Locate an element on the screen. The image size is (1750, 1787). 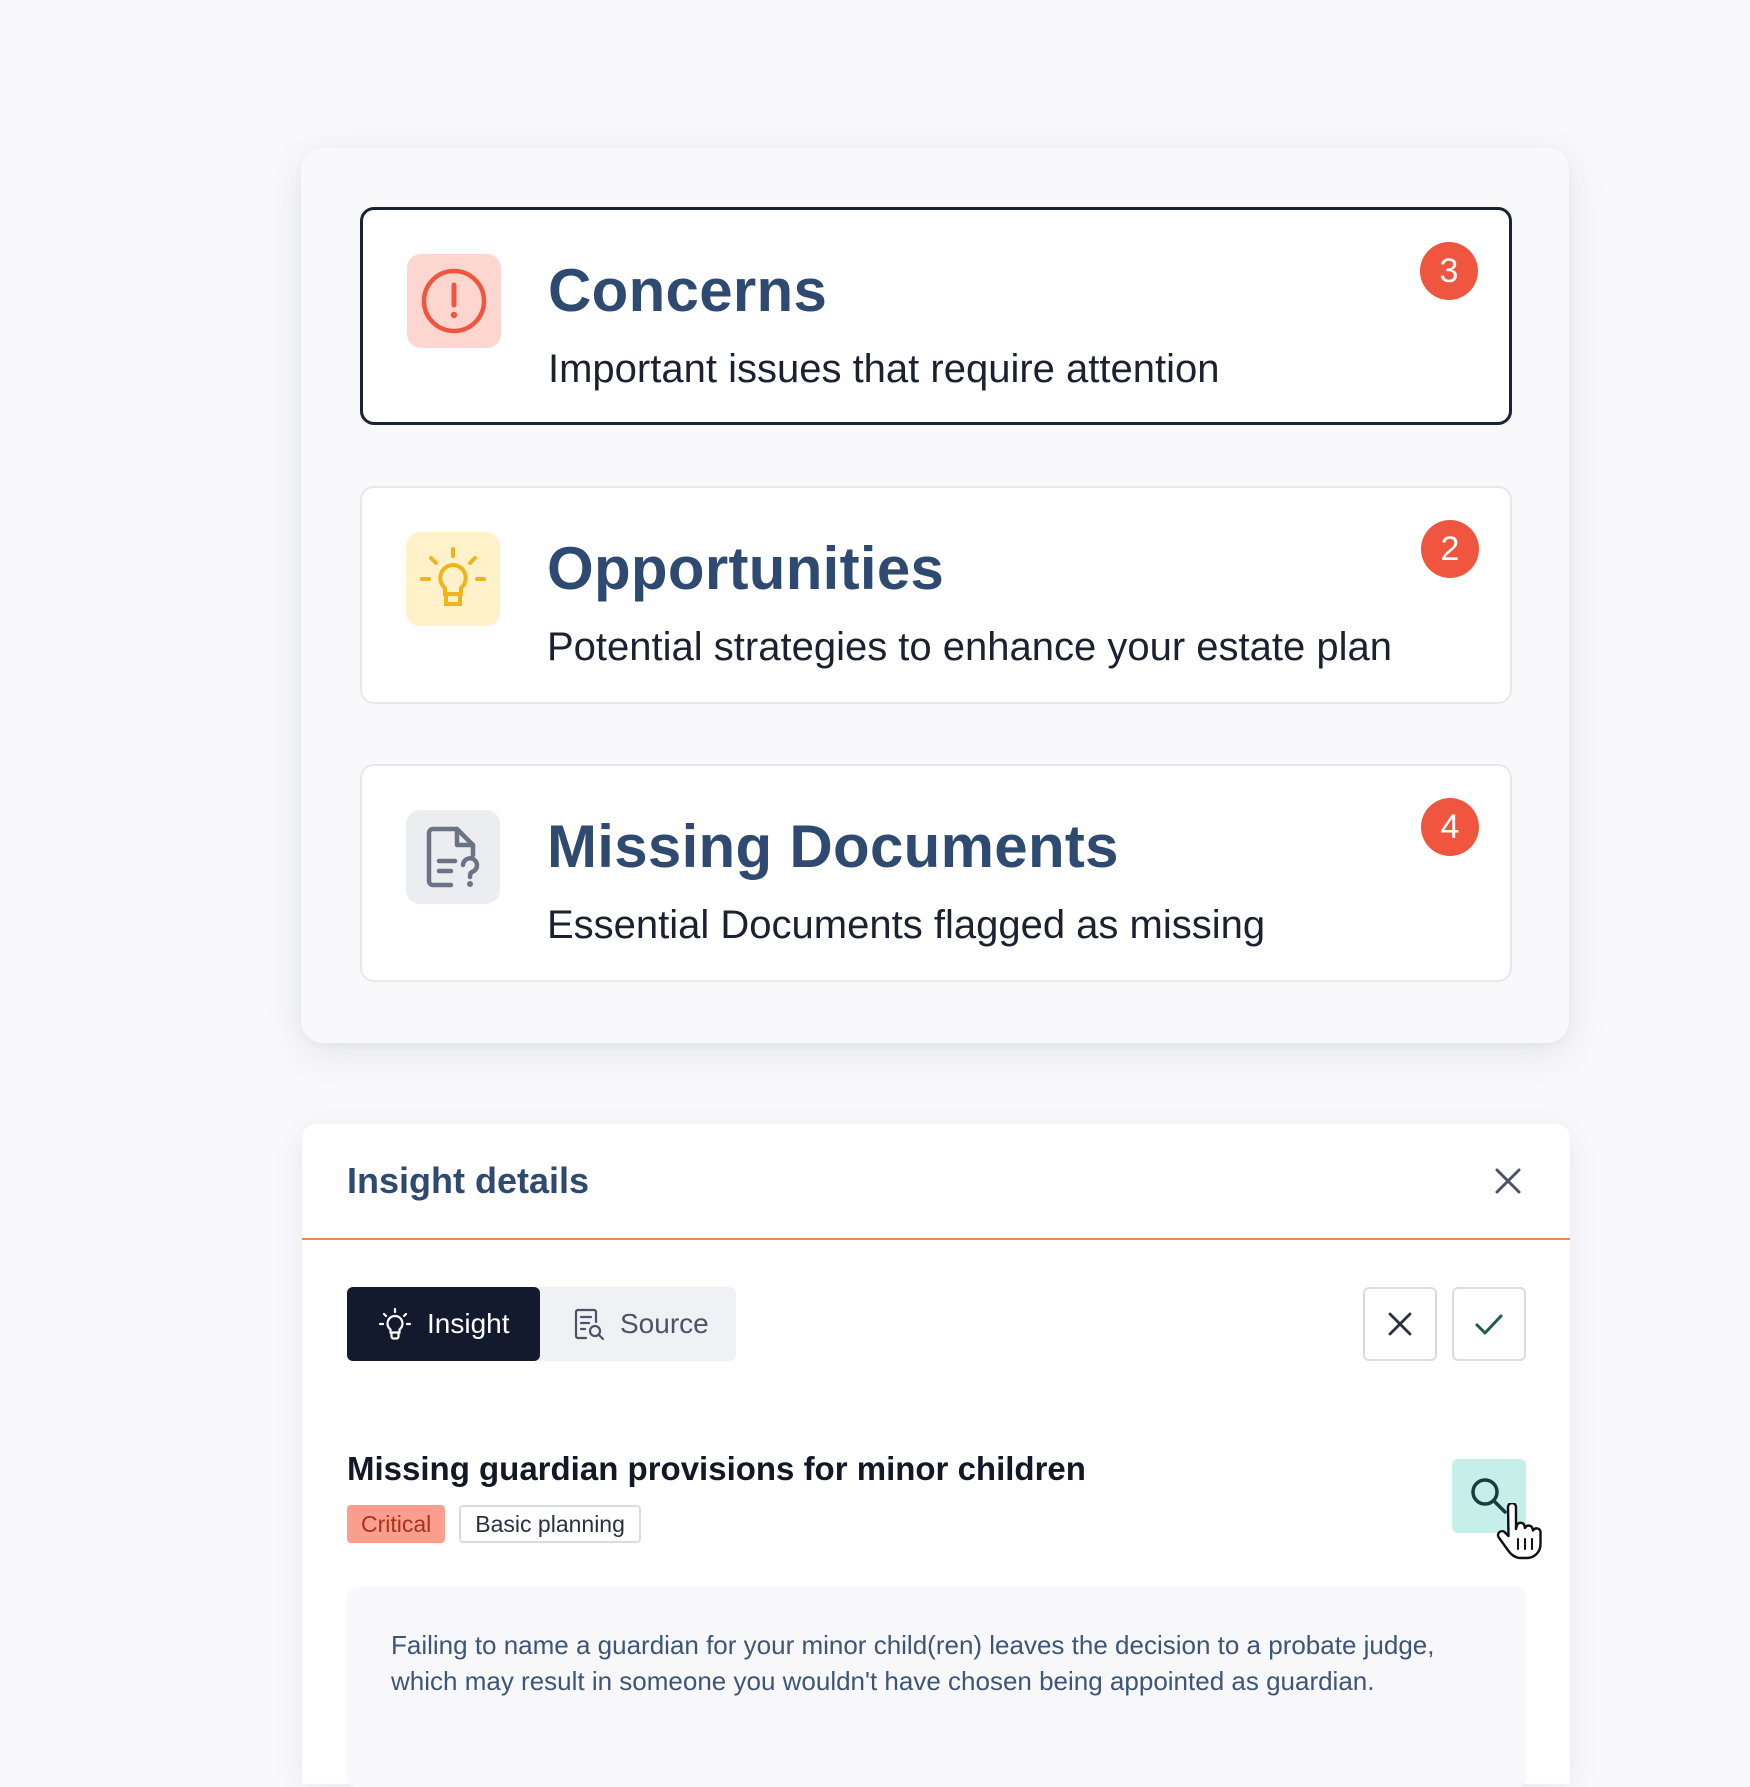
document-search-icon is located at coordinates (589, 1324).